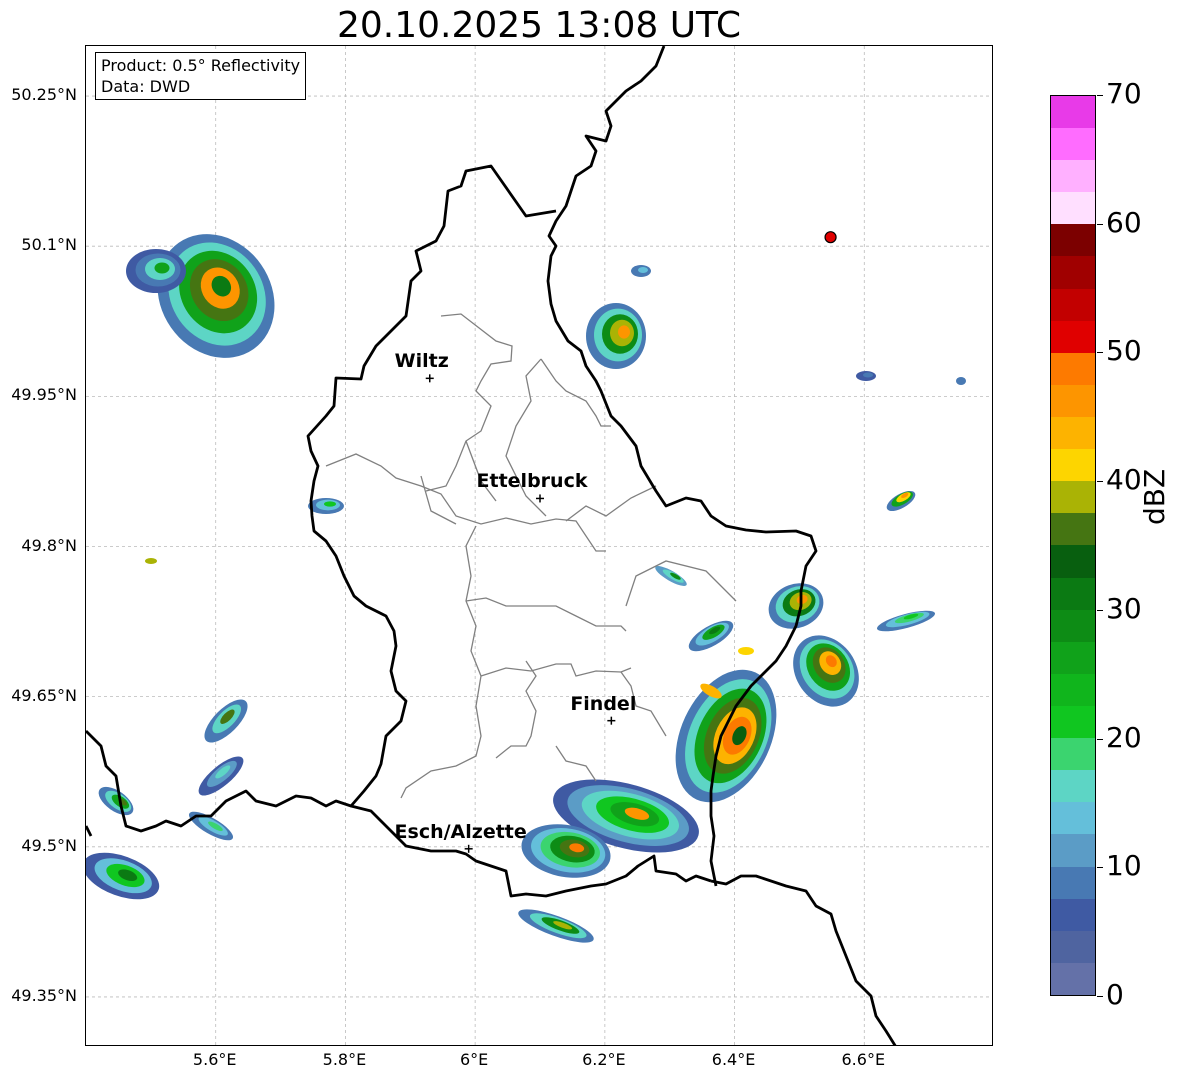  I want to click on colorbar-tick-label: 70, so click(1124, 93).